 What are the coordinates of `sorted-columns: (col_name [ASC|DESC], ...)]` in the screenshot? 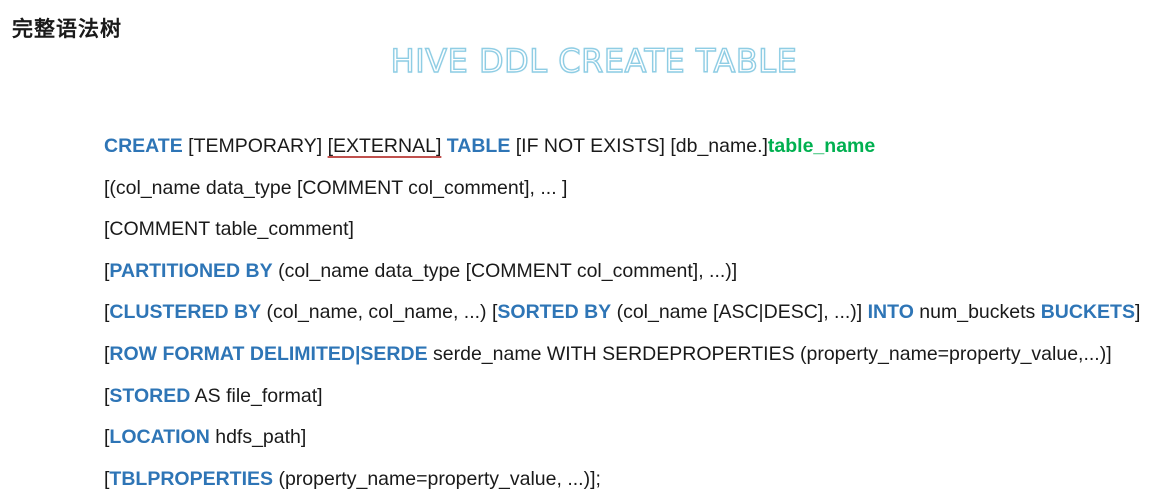 It's located at (739, 312).